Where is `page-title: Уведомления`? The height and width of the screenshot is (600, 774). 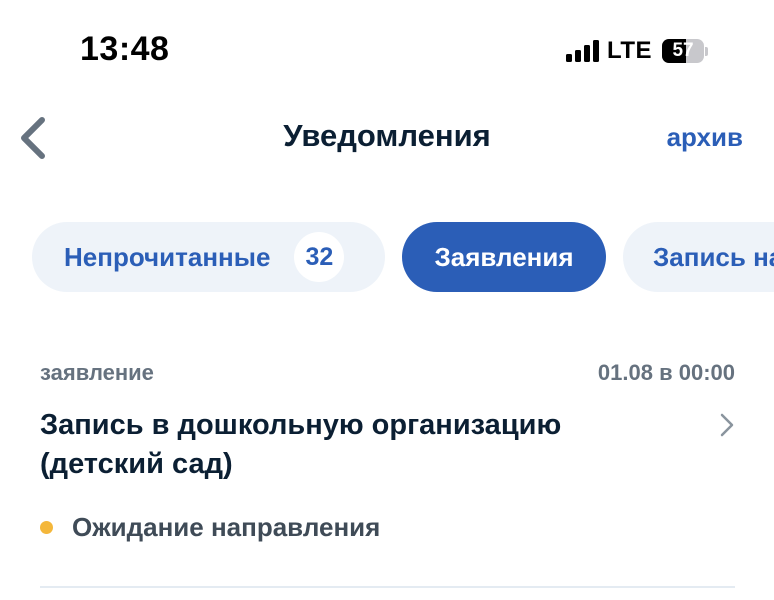 page-title: Уведомления is located at coordinates (387, 135).